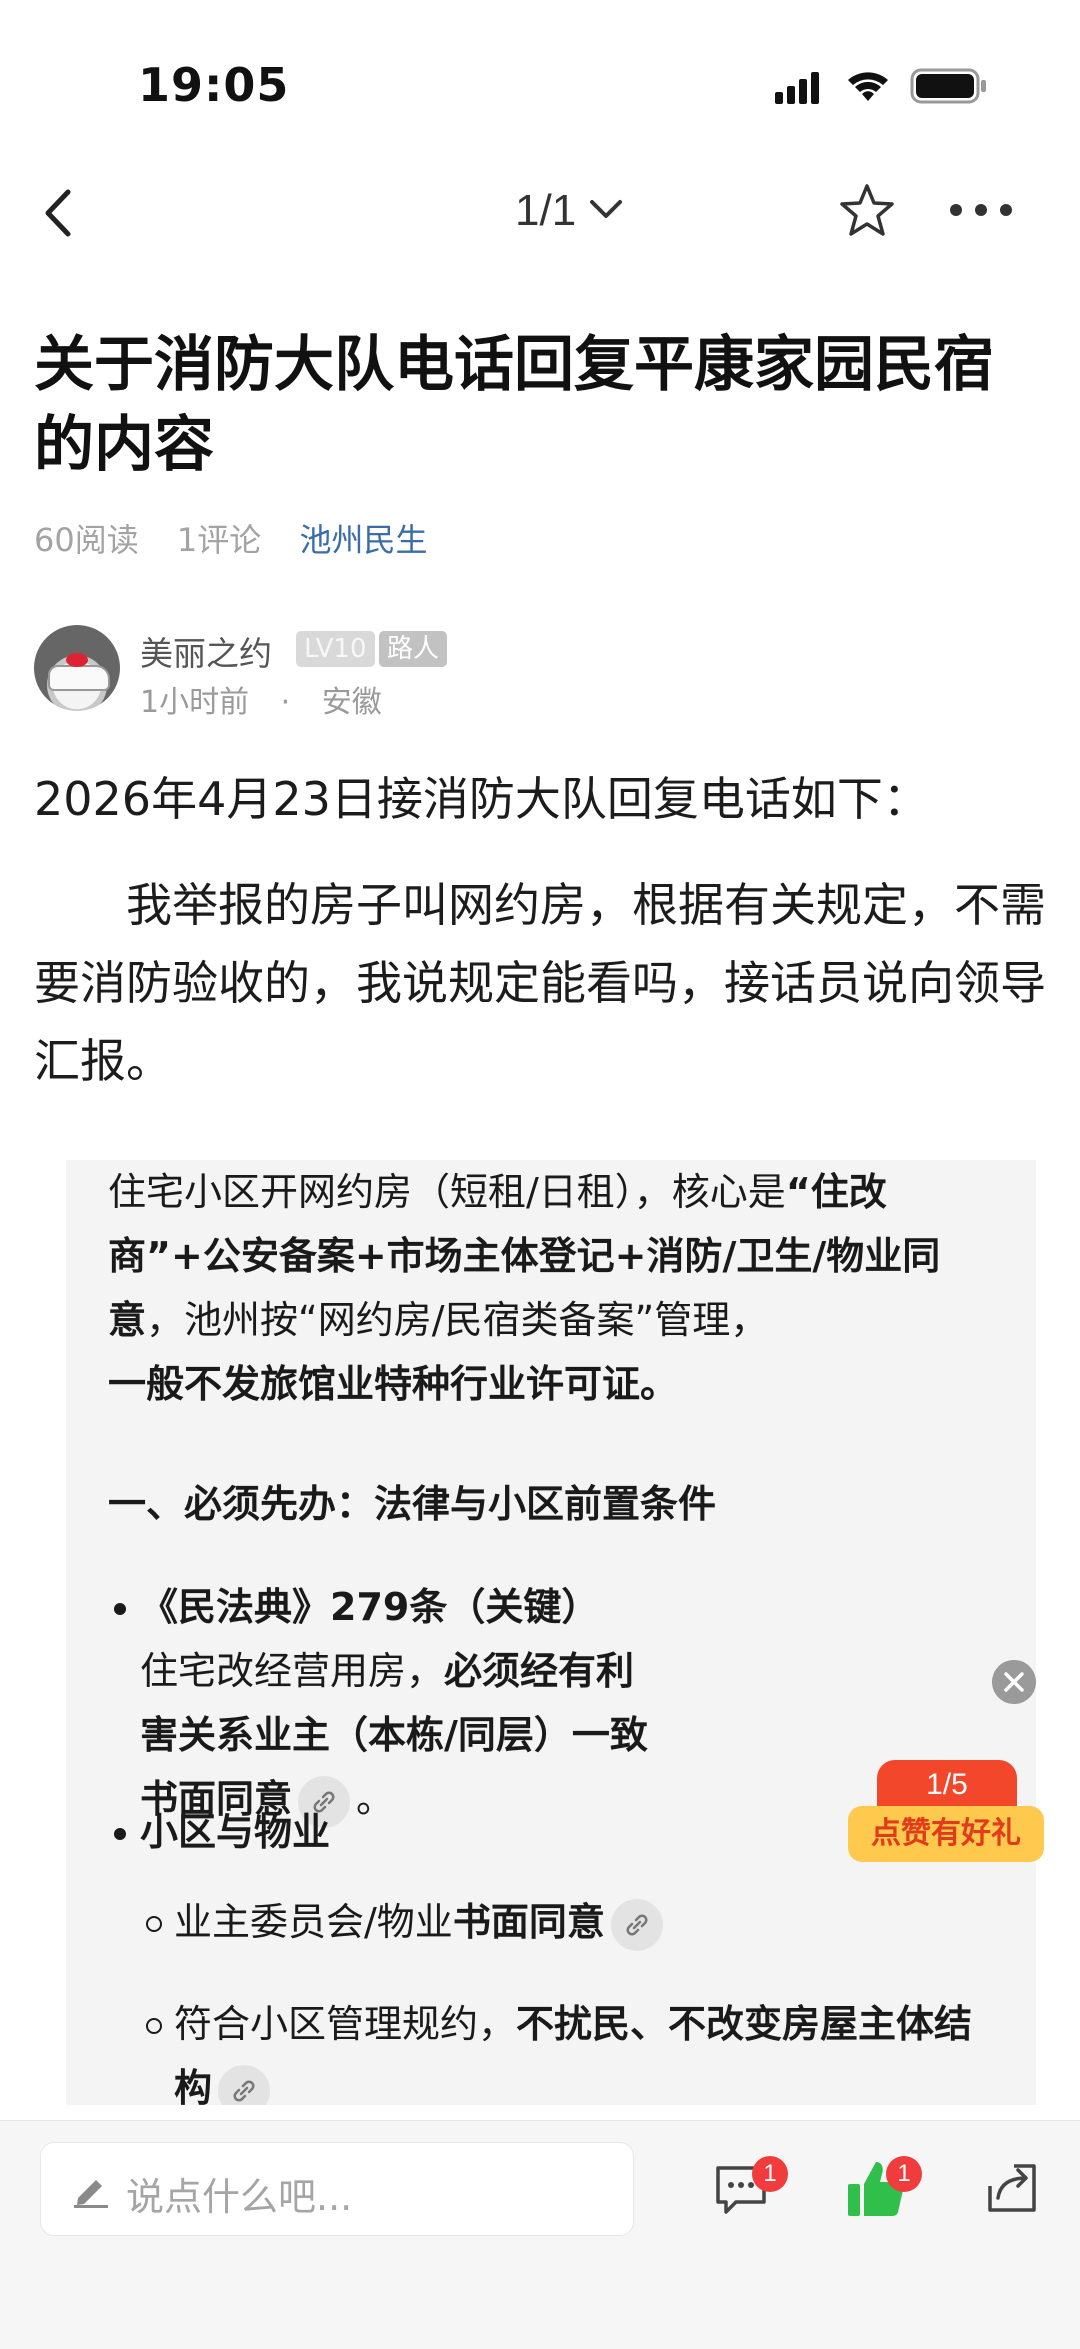 This screenshot has height=2349, width=1080. Describe the element at coordinates (948, 86) in the screenshot. I see `battery-icon` at that location.